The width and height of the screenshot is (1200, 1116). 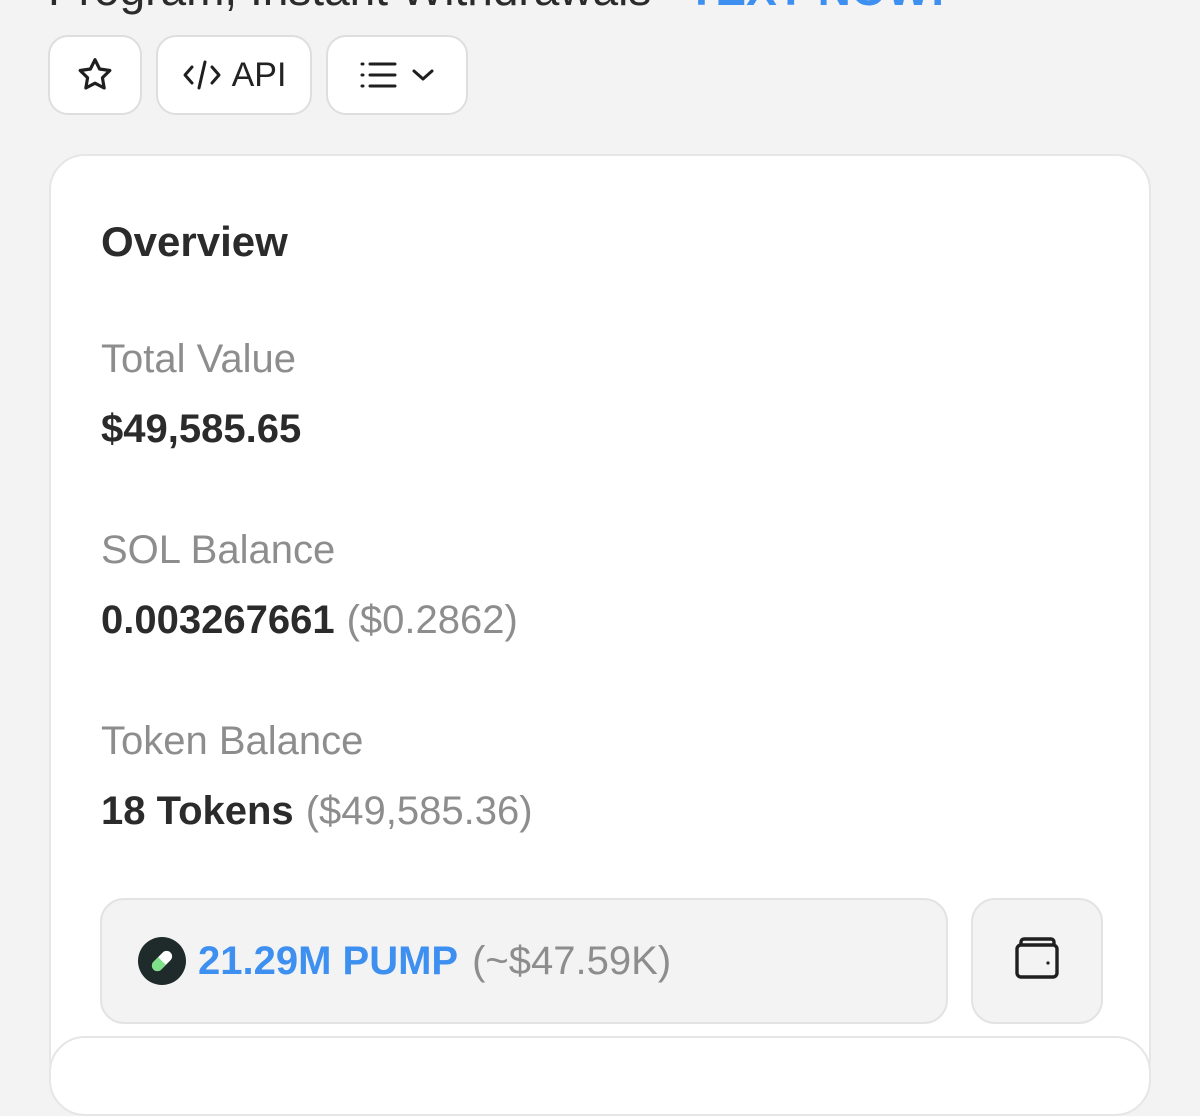 I want to click on list-icon, so click(x=378, y=75).